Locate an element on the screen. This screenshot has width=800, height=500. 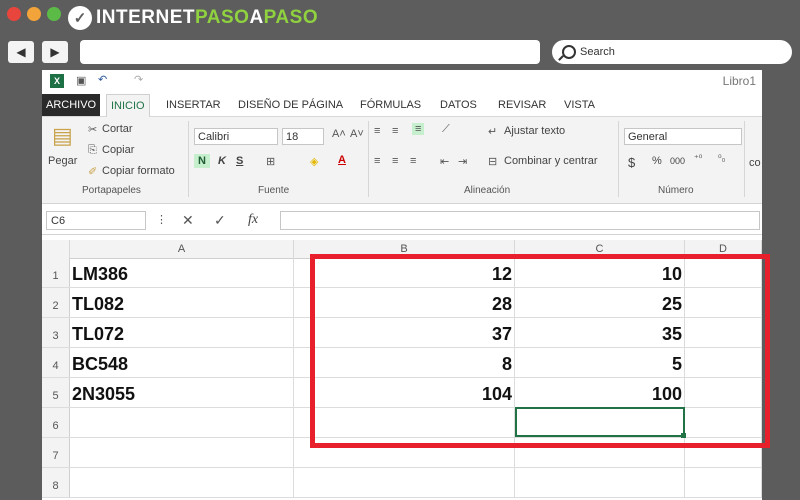
merge-center-icon: ⊟ is located at coordinates (492, 161).